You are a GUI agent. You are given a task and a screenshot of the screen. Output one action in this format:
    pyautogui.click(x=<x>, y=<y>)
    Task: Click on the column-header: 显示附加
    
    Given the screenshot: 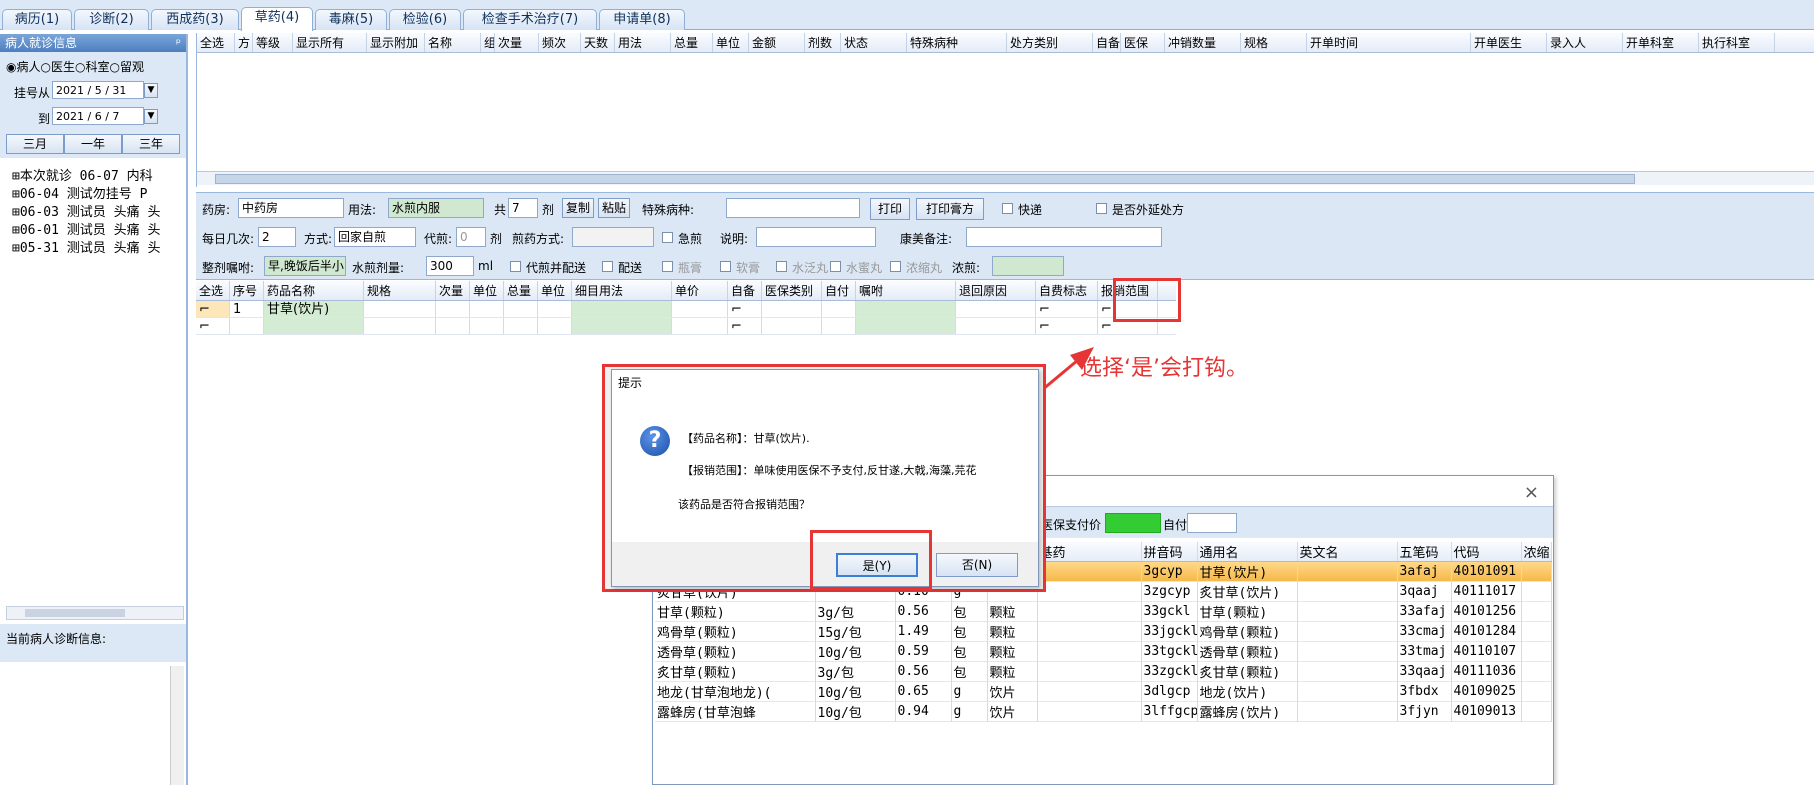 What is the action you would take?
    pyautogui.click(x=396, y=42)
    